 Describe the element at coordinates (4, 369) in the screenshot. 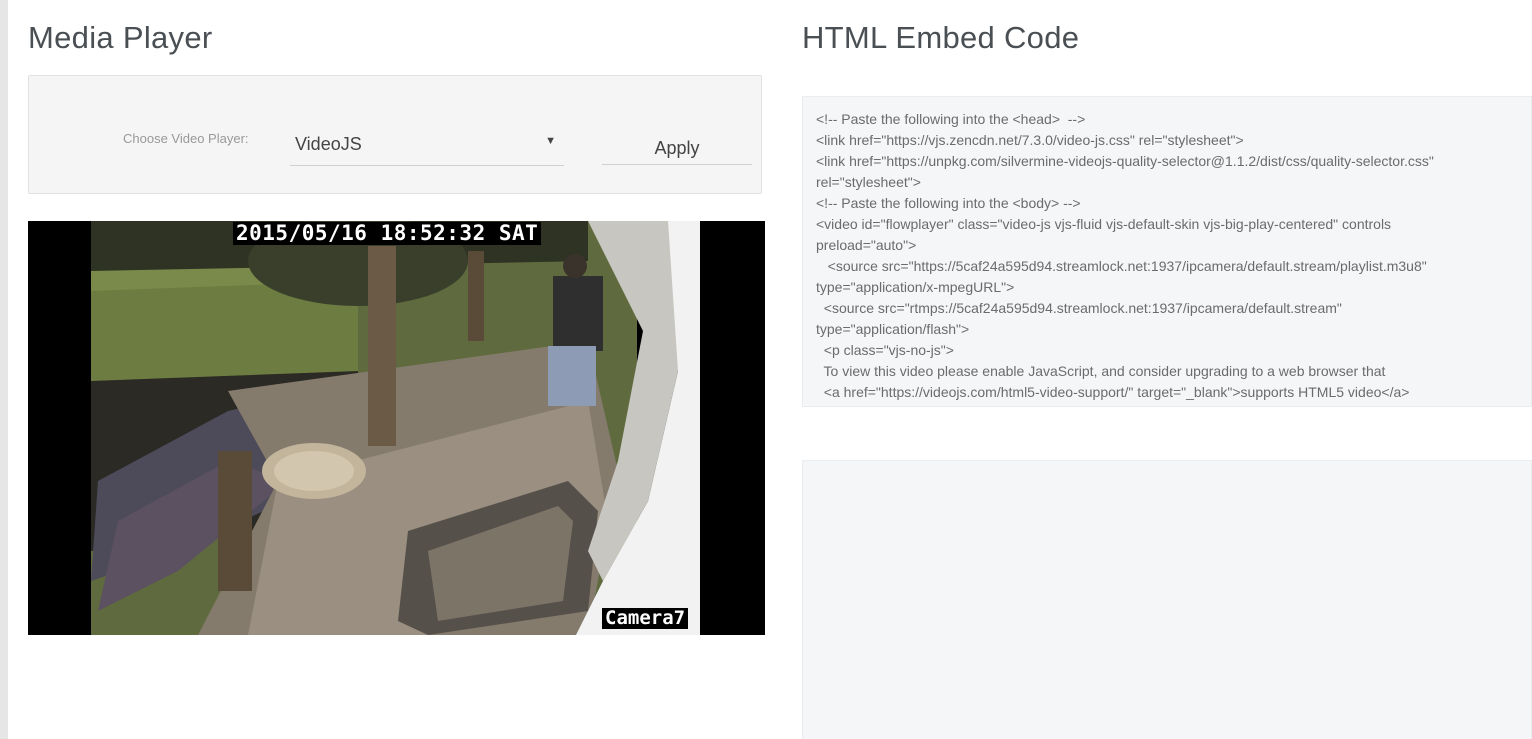

I see `left-rail` at that location.